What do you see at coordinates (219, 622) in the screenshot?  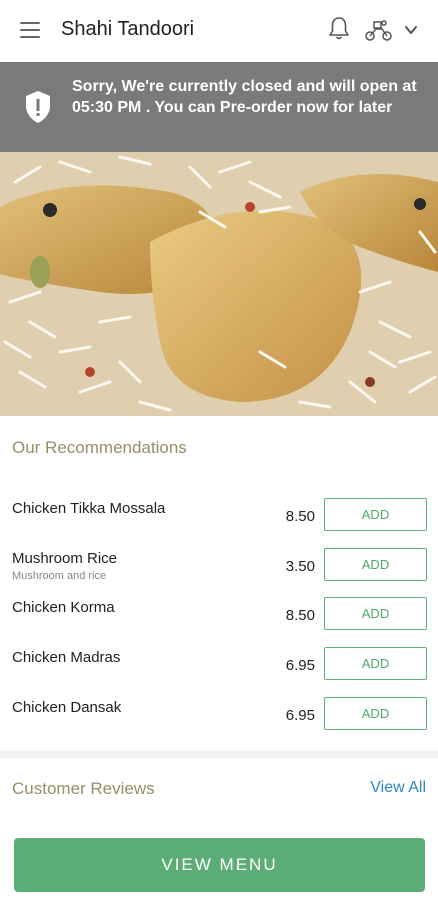 I see `menu-item: Chicken Korma 8.50 ADD` at bounding box center [219, 622].